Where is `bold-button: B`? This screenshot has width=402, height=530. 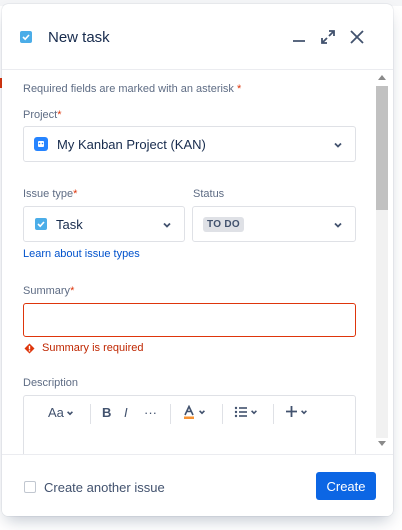
bold-button: B is located at coordinates (106, 412).